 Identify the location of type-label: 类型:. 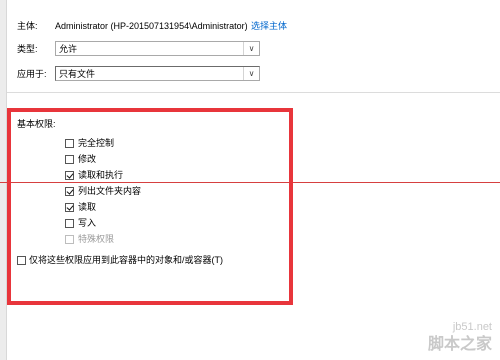
(27, 49).